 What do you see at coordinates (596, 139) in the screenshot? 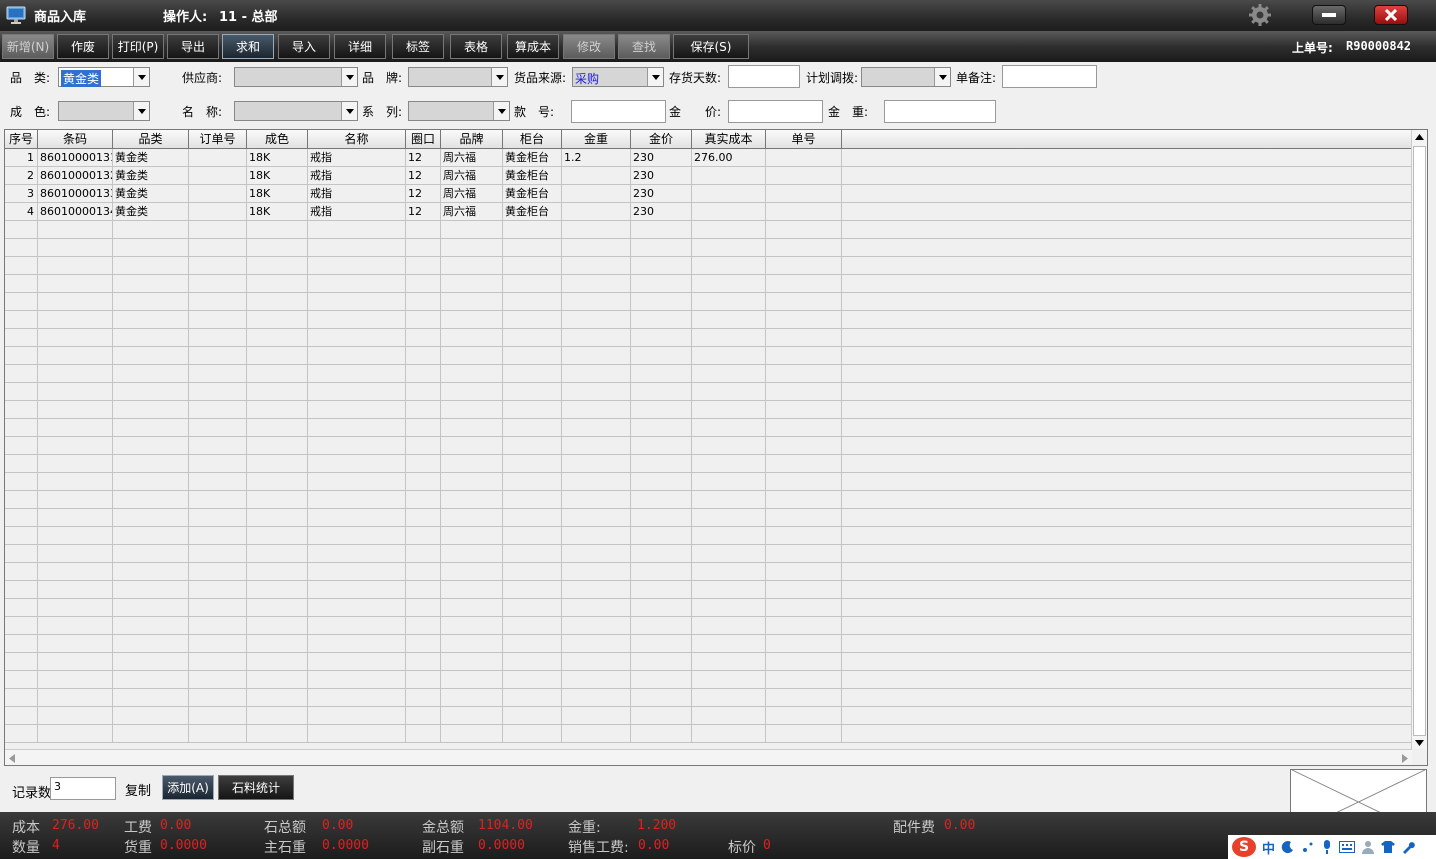
I see `column-header: 金重` at bounding box center [596, 139].